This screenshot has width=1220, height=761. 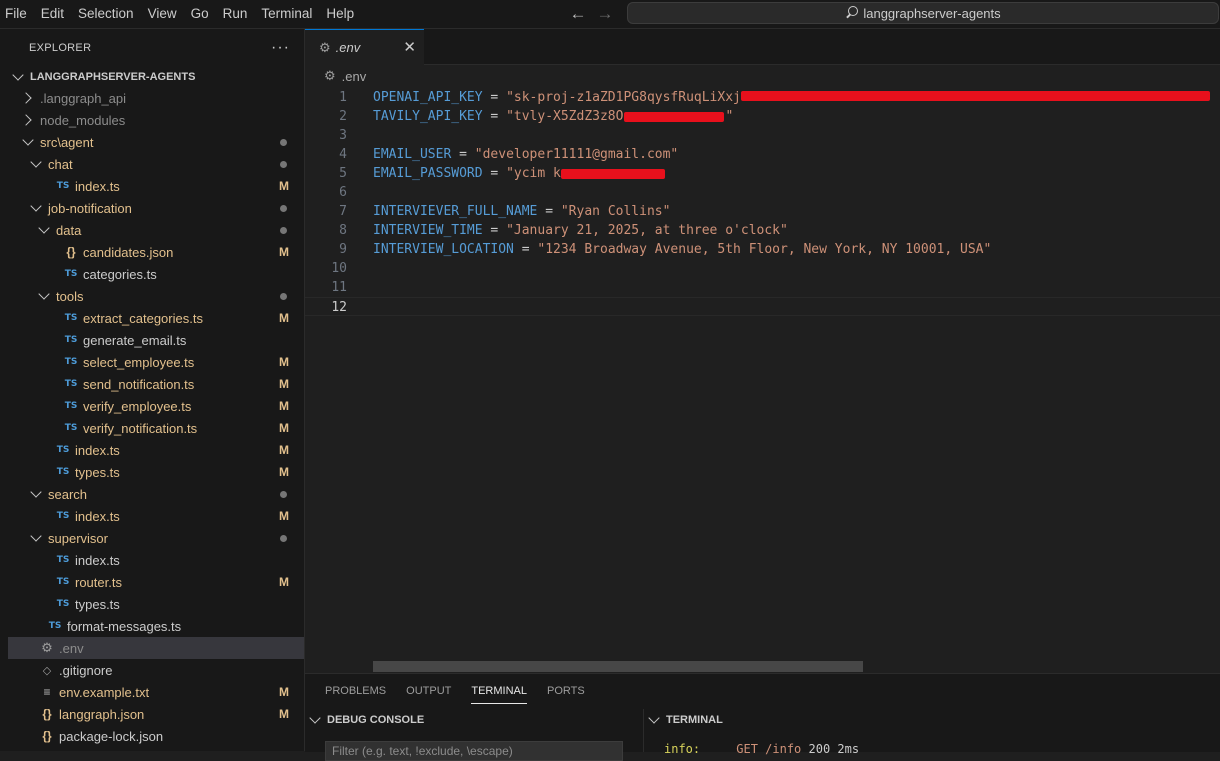 What do you see at coordinates (762, 211) in the screenshot?
I see `code-line: 7 INTERVIEVER_FULL_NAME = "Ryan Collins"` at bounding box center [762, 211].